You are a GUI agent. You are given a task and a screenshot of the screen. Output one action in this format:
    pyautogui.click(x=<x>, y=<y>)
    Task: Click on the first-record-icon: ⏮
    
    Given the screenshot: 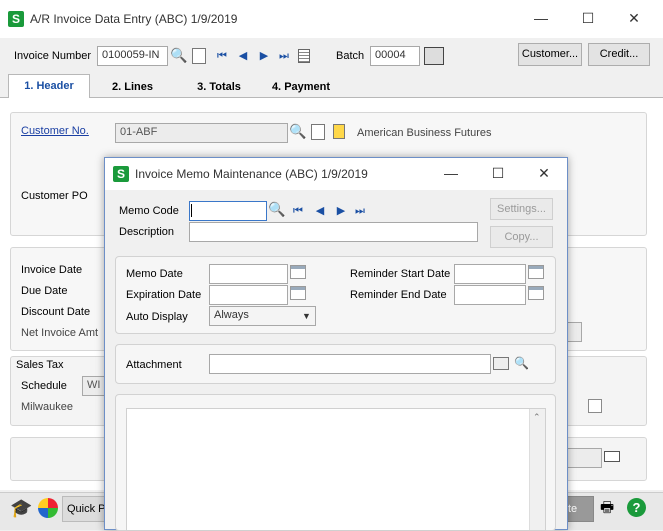 What is the action you would take?
    pyautogui.click(x=222, y=56)
    